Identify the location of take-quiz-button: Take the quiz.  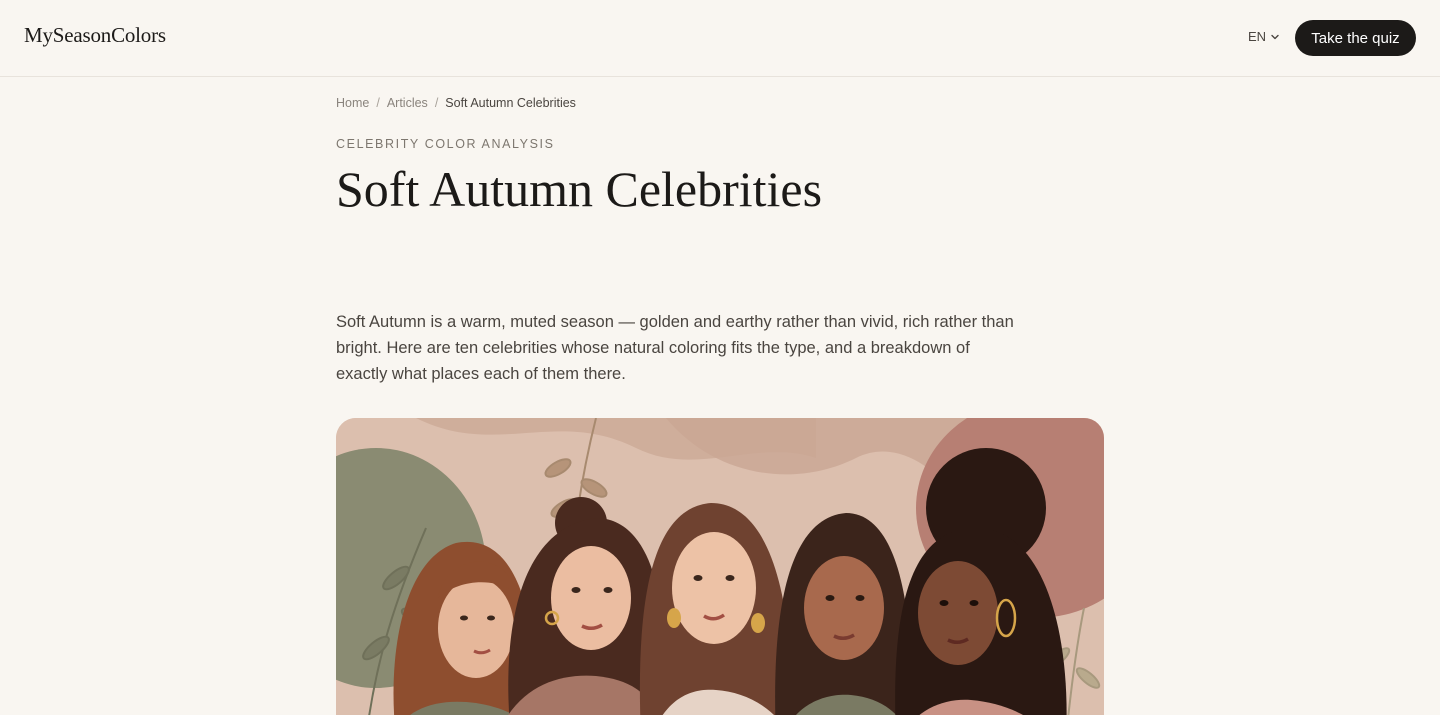
(1355, 38).